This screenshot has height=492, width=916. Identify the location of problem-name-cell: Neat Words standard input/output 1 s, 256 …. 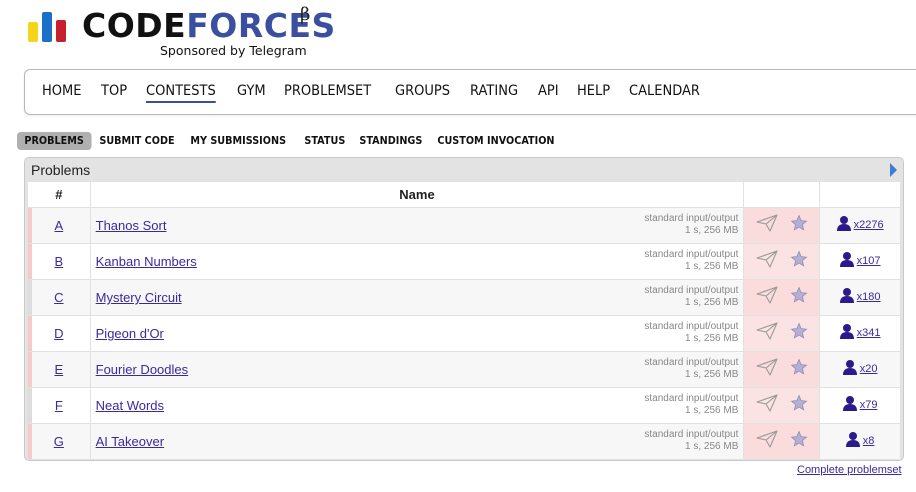
(417, 405).